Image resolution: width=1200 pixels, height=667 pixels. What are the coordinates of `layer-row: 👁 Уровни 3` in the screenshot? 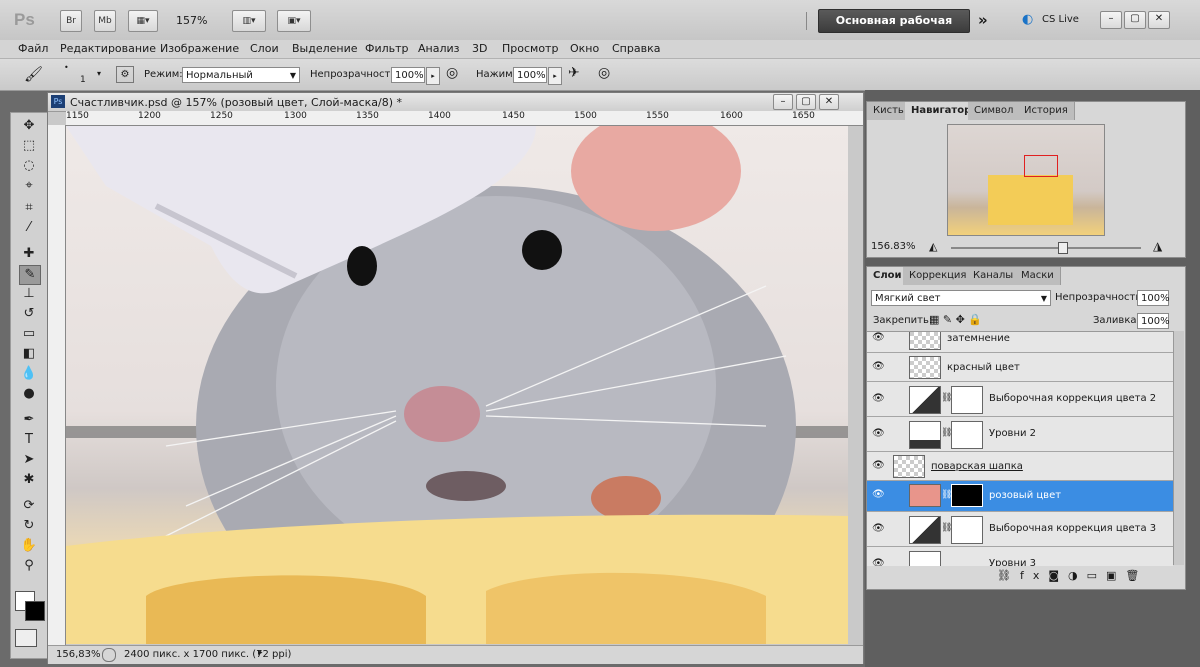 It's located at (1020, 556).